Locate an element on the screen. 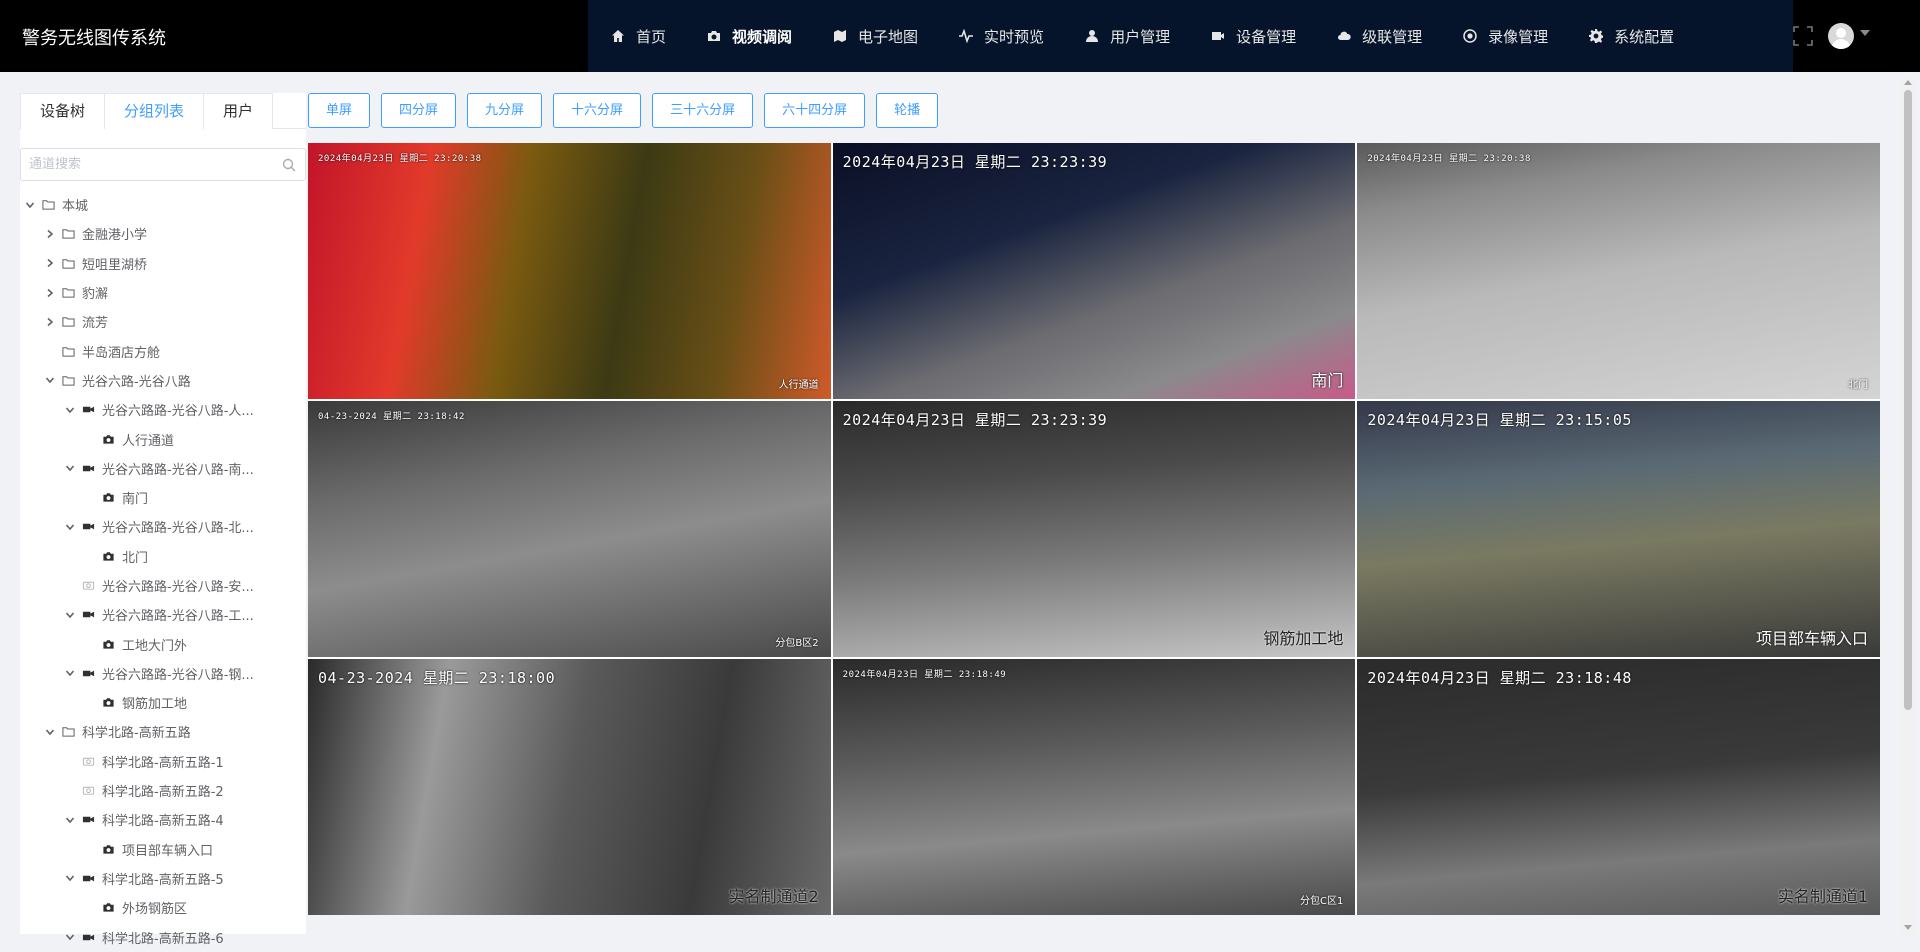  channel-search-input is located at coordinates (163, 164).